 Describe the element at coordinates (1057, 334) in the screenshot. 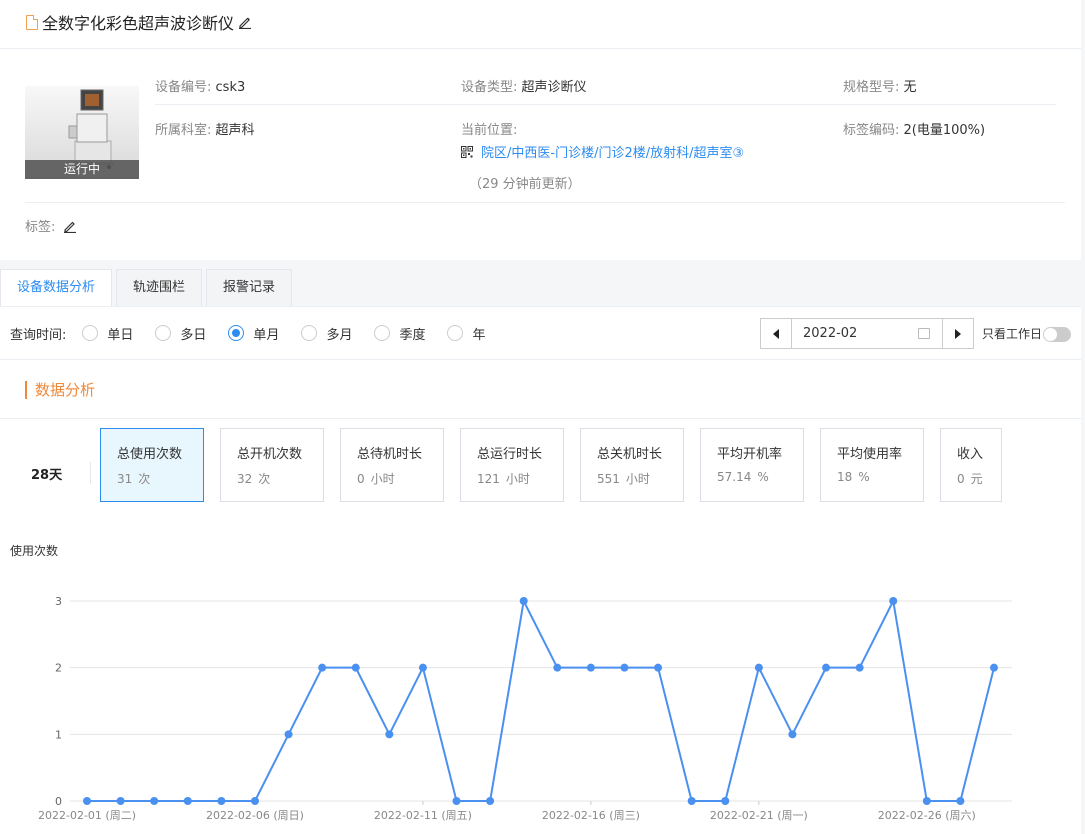

I see `work-days-toggle` at that location.